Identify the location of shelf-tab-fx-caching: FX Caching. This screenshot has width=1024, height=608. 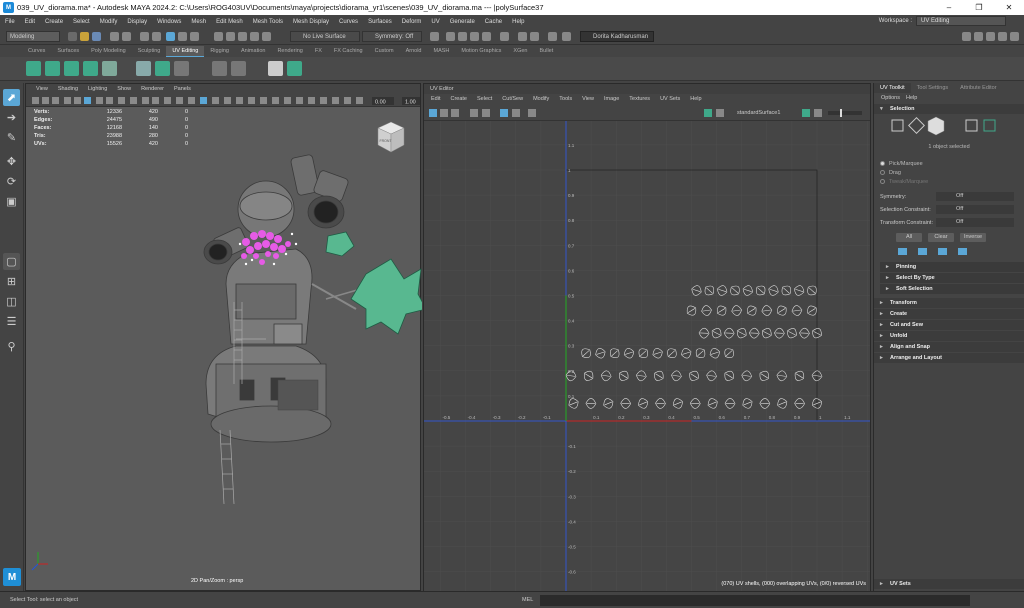
(348, 51).